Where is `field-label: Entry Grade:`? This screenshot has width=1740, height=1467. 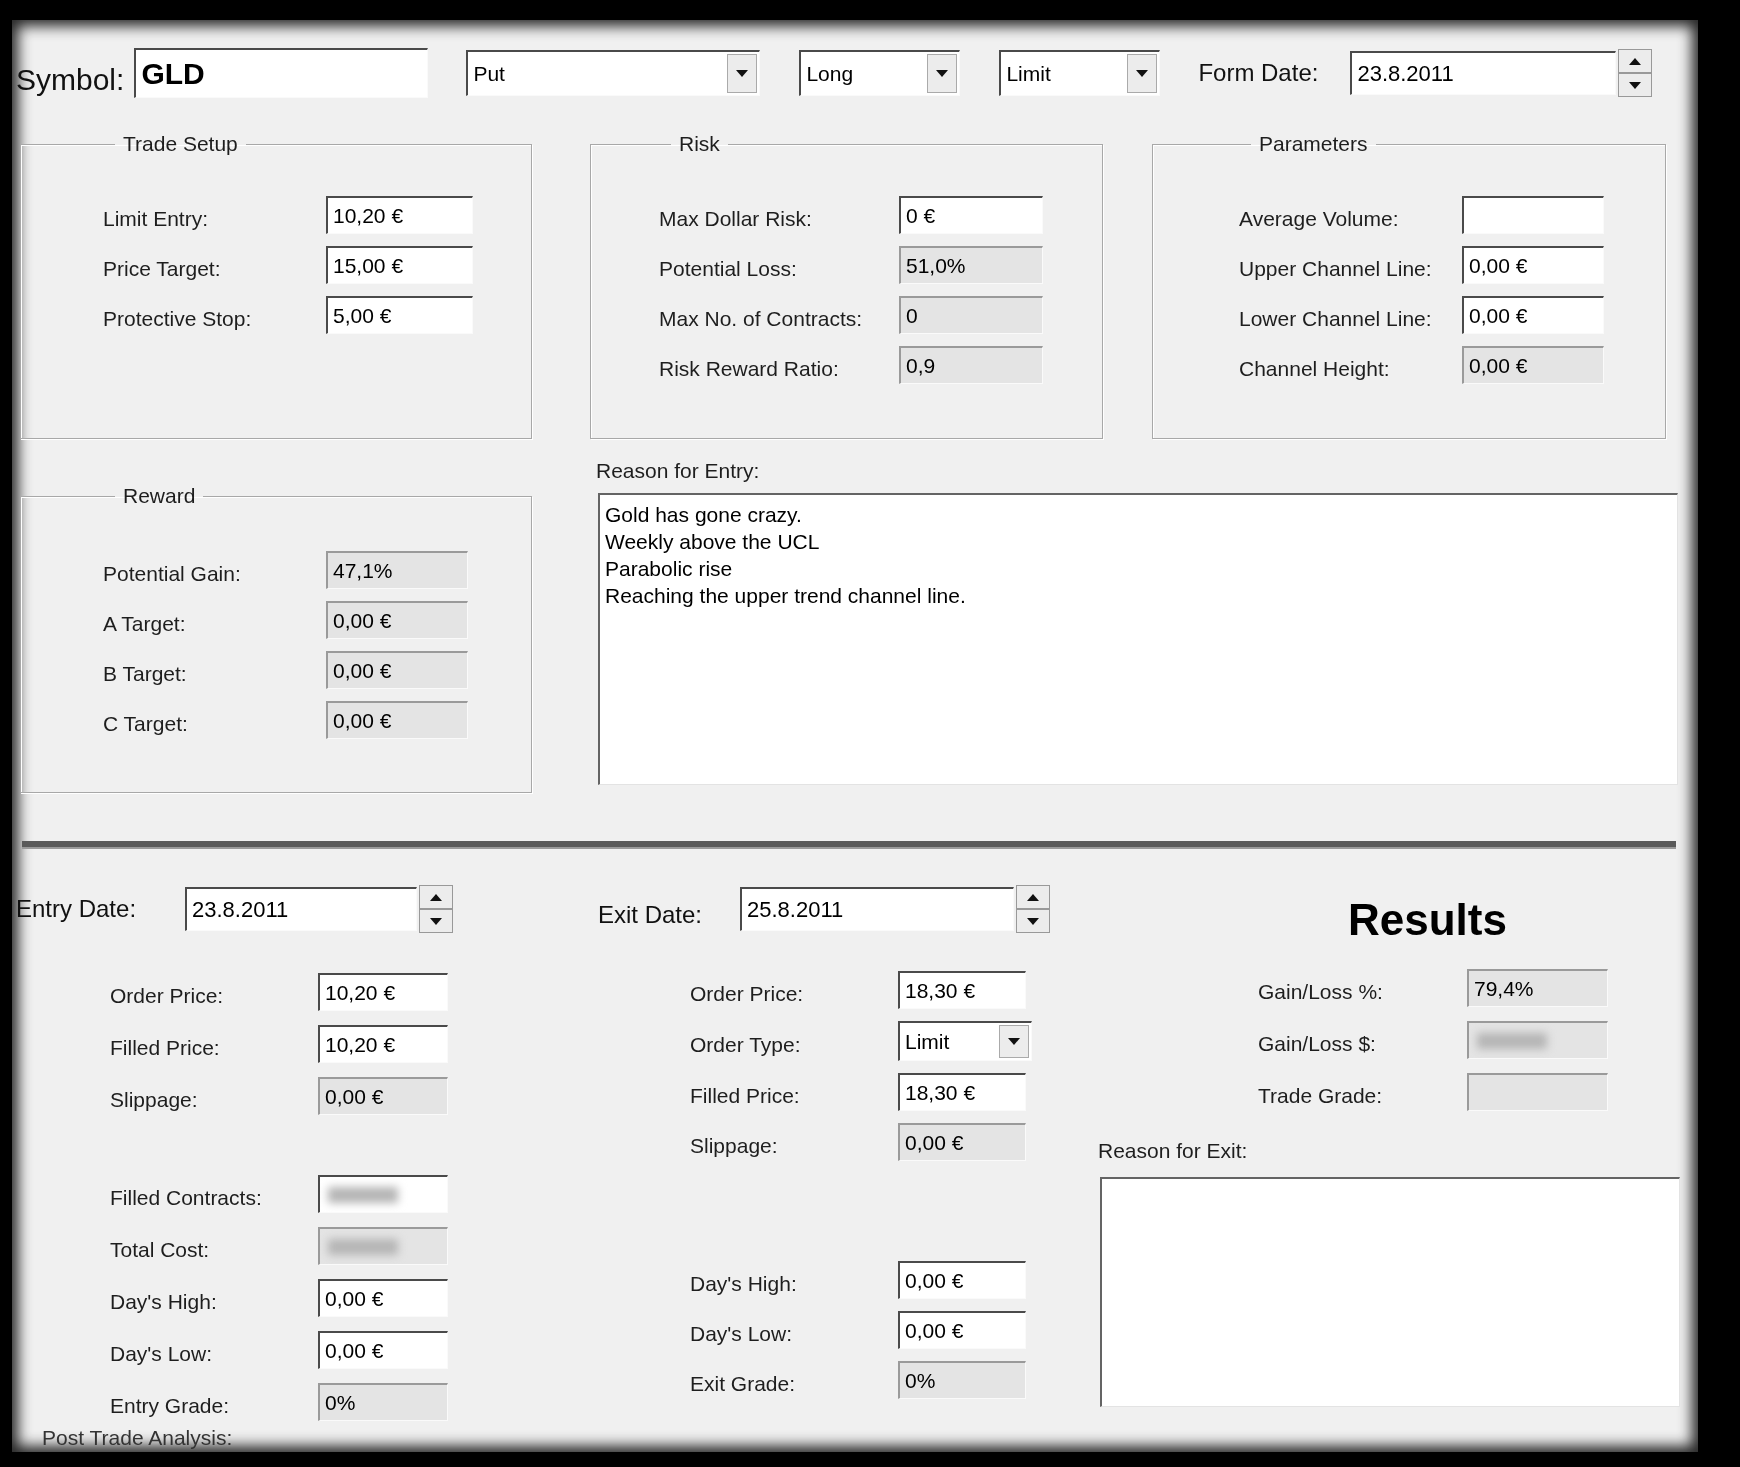 field-label: Entry Grade: is located at coordinates (170, 1405).